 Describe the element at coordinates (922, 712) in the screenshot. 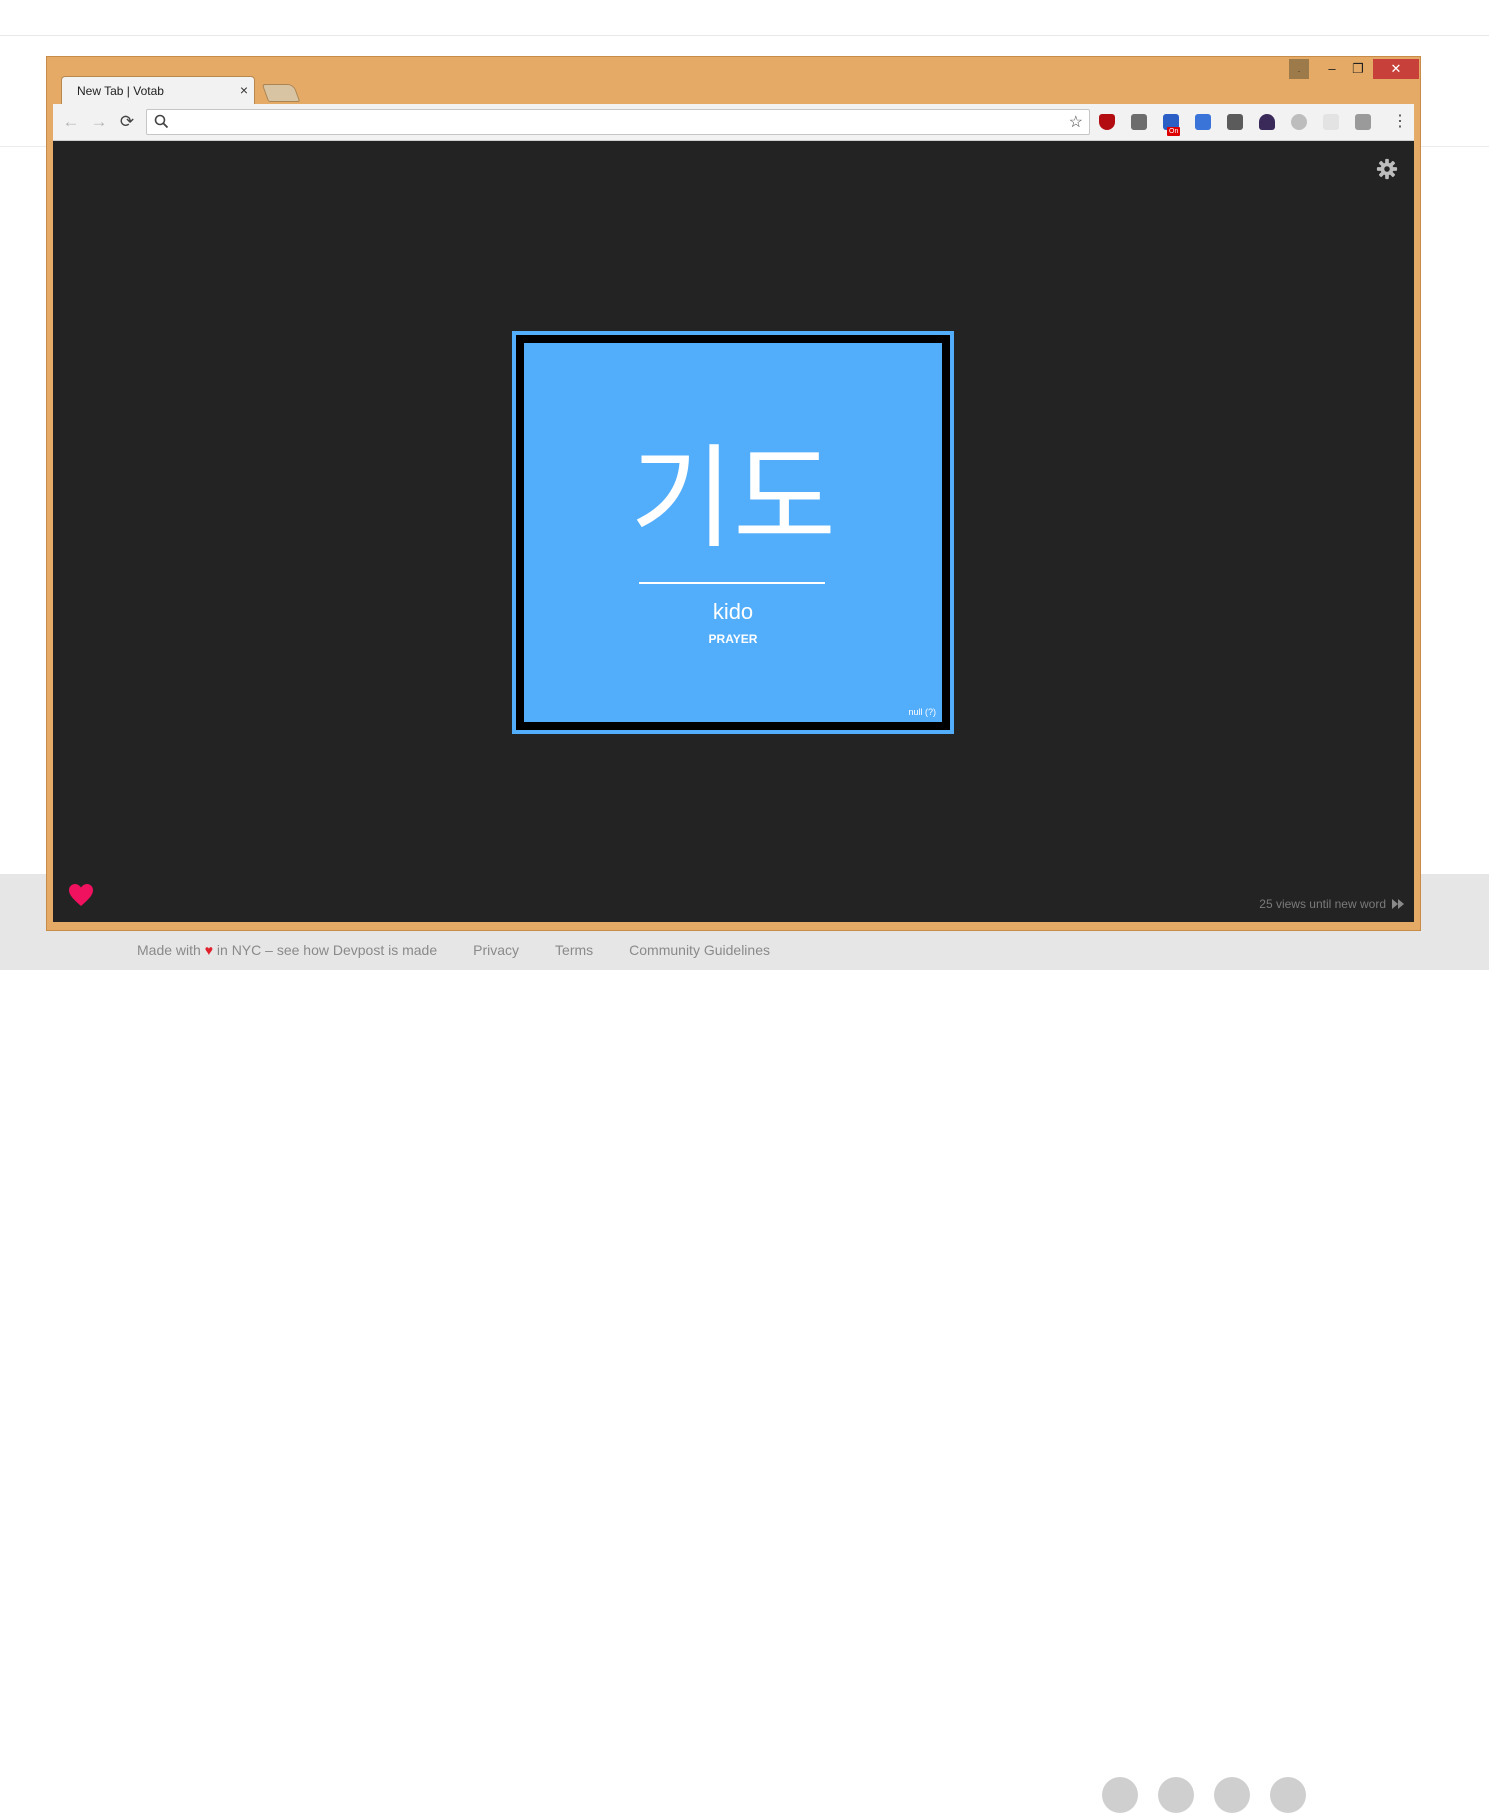

I see `null-note-link: null (?)` at that location.